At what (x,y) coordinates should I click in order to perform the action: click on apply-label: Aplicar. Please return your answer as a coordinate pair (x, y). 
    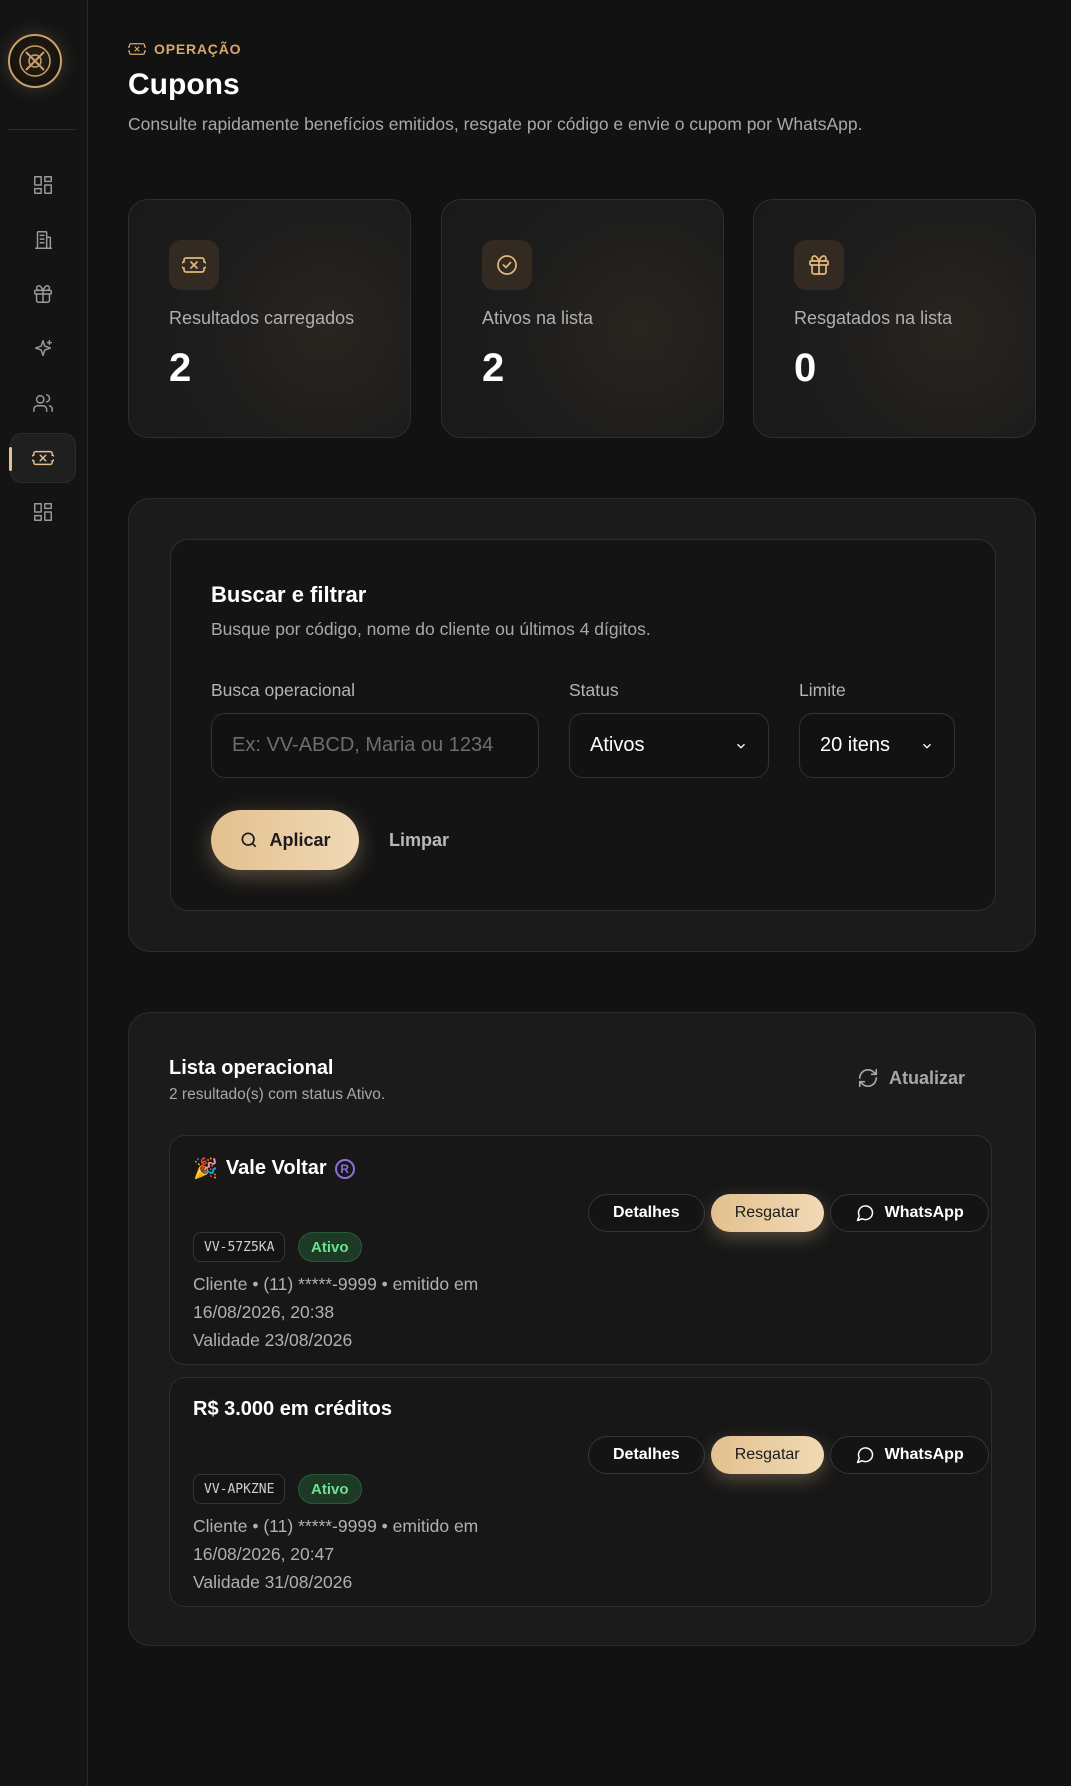
    Looking at the image, I should click on (300, 839).